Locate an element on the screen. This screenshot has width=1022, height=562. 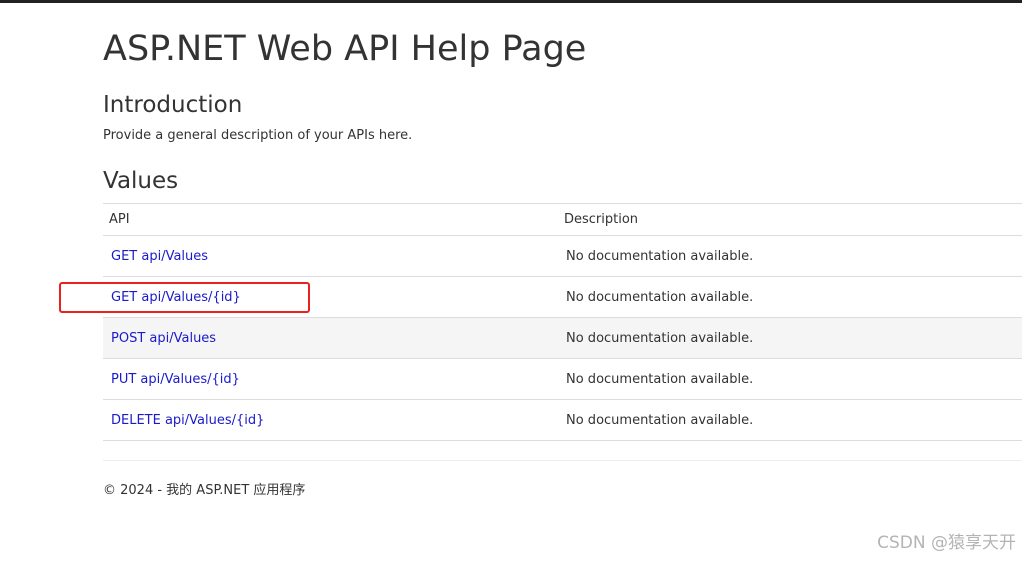
footer-divider is located at coordinates (562, 460).